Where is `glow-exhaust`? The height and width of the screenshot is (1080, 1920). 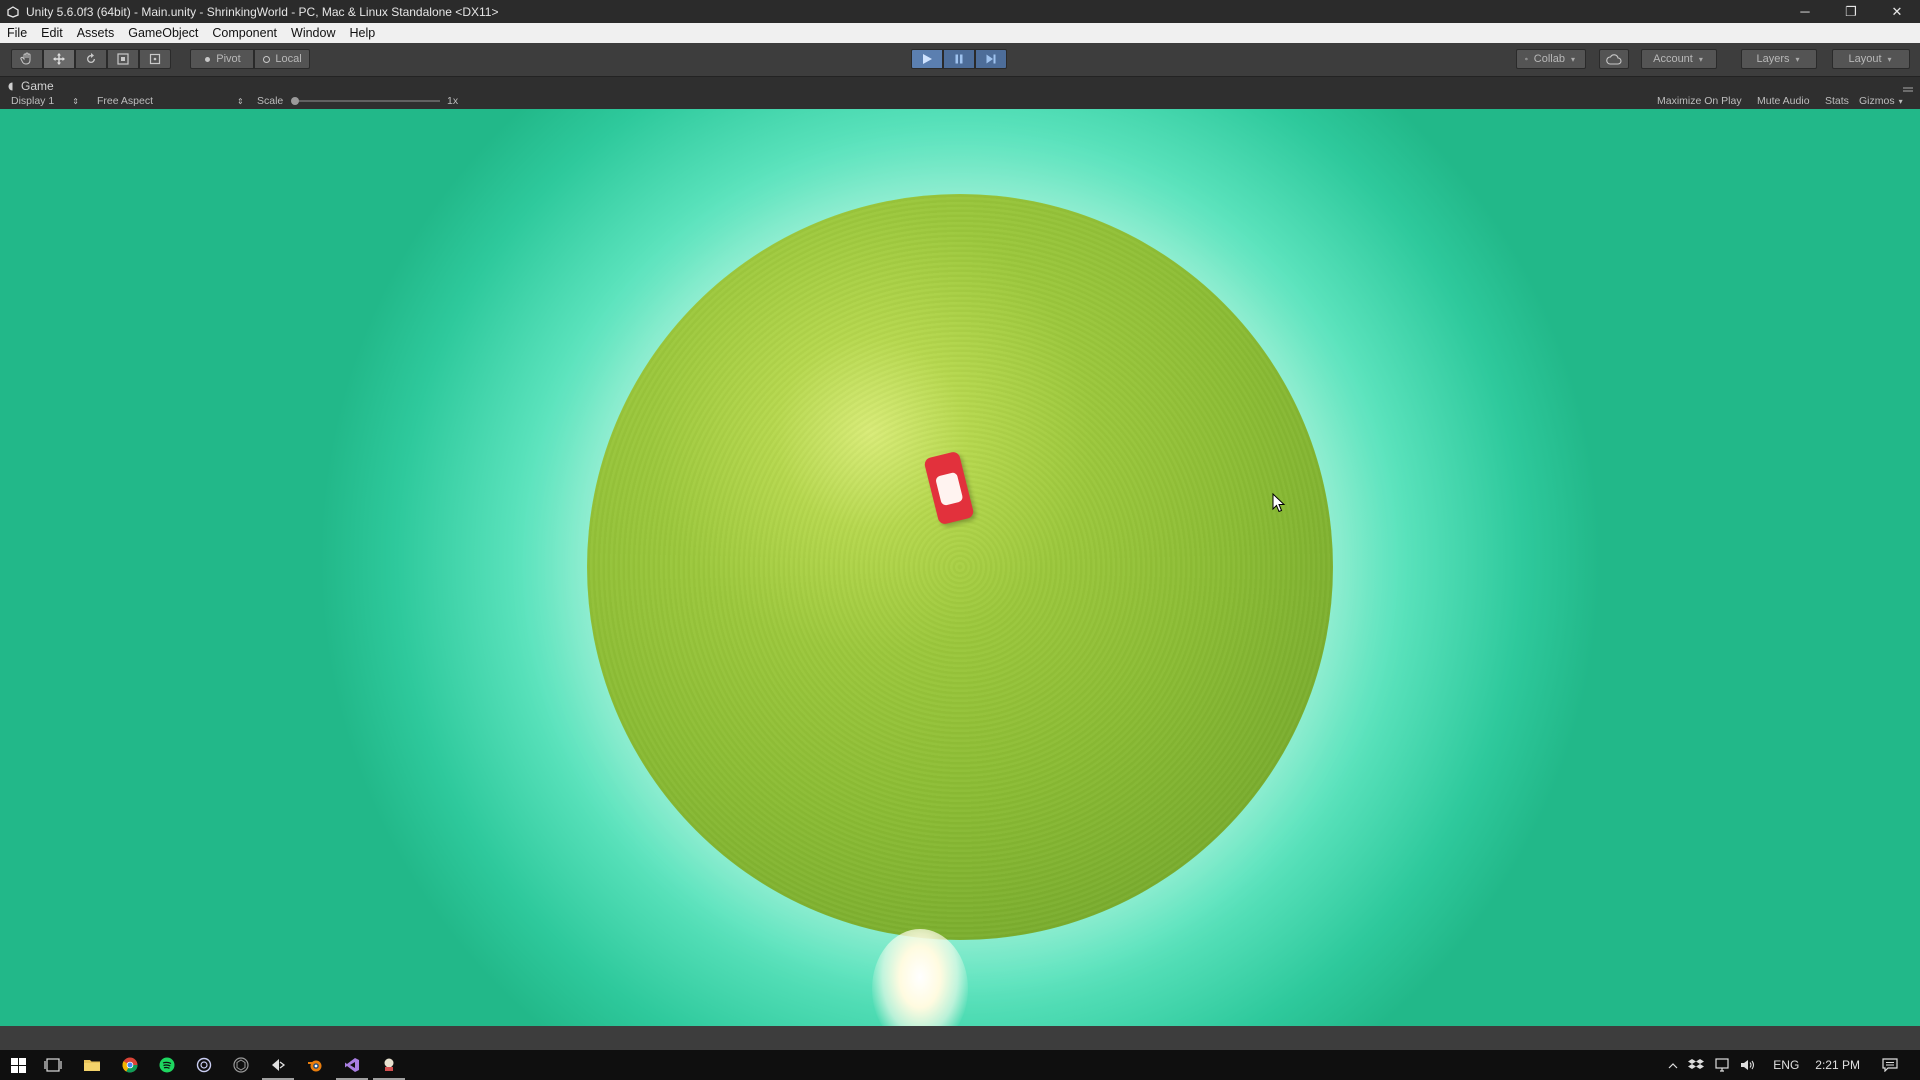 glow-exhaust is located at coordinates (920, 977).